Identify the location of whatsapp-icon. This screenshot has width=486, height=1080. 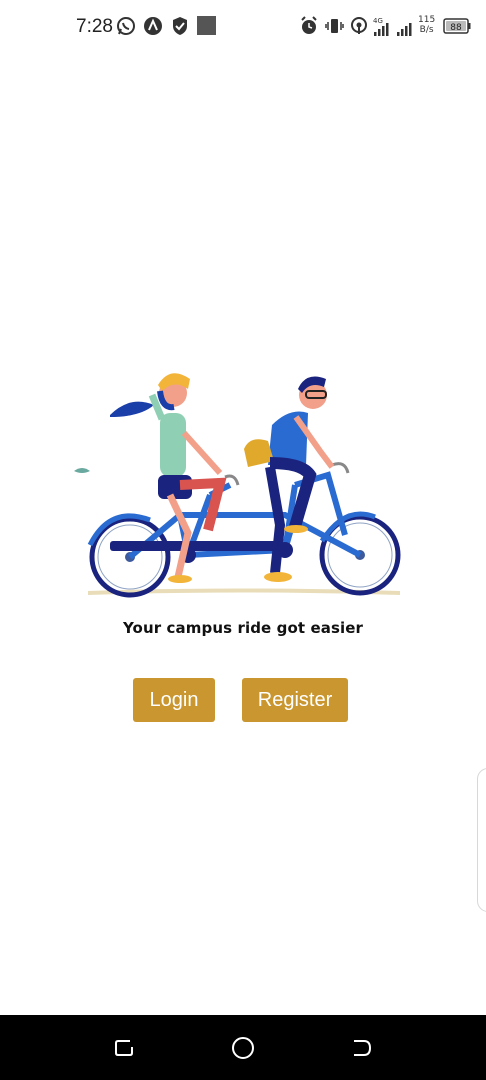
(126, 26).